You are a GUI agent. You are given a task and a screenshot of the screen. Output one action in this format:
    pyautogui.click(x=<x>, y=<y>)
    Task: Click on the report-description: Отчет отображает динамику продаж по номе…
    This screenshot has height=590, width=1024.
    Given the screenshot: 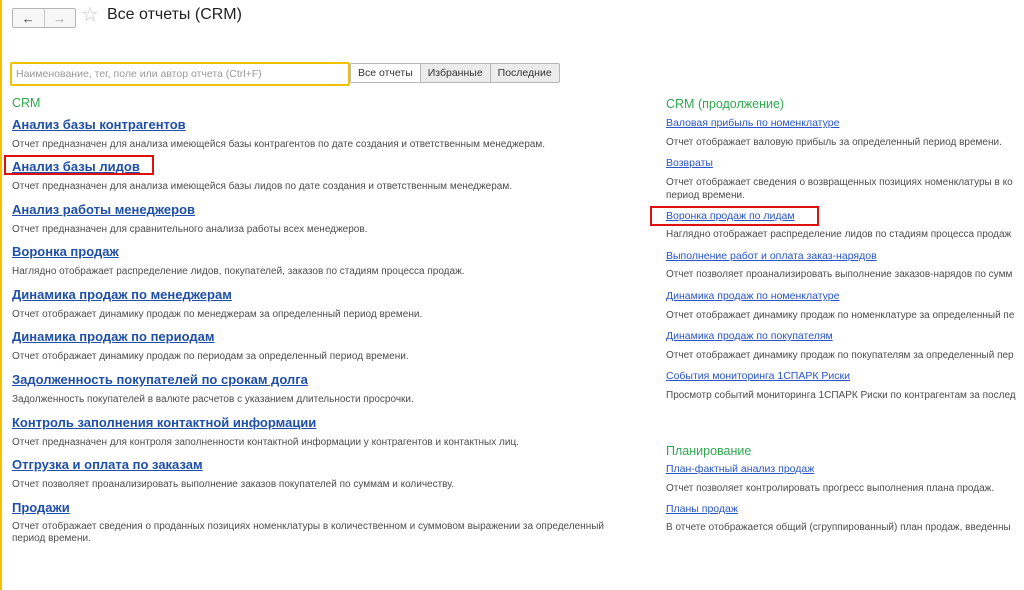 What is the action you would take?
    pyautogui.click(x=840, y=315)
    